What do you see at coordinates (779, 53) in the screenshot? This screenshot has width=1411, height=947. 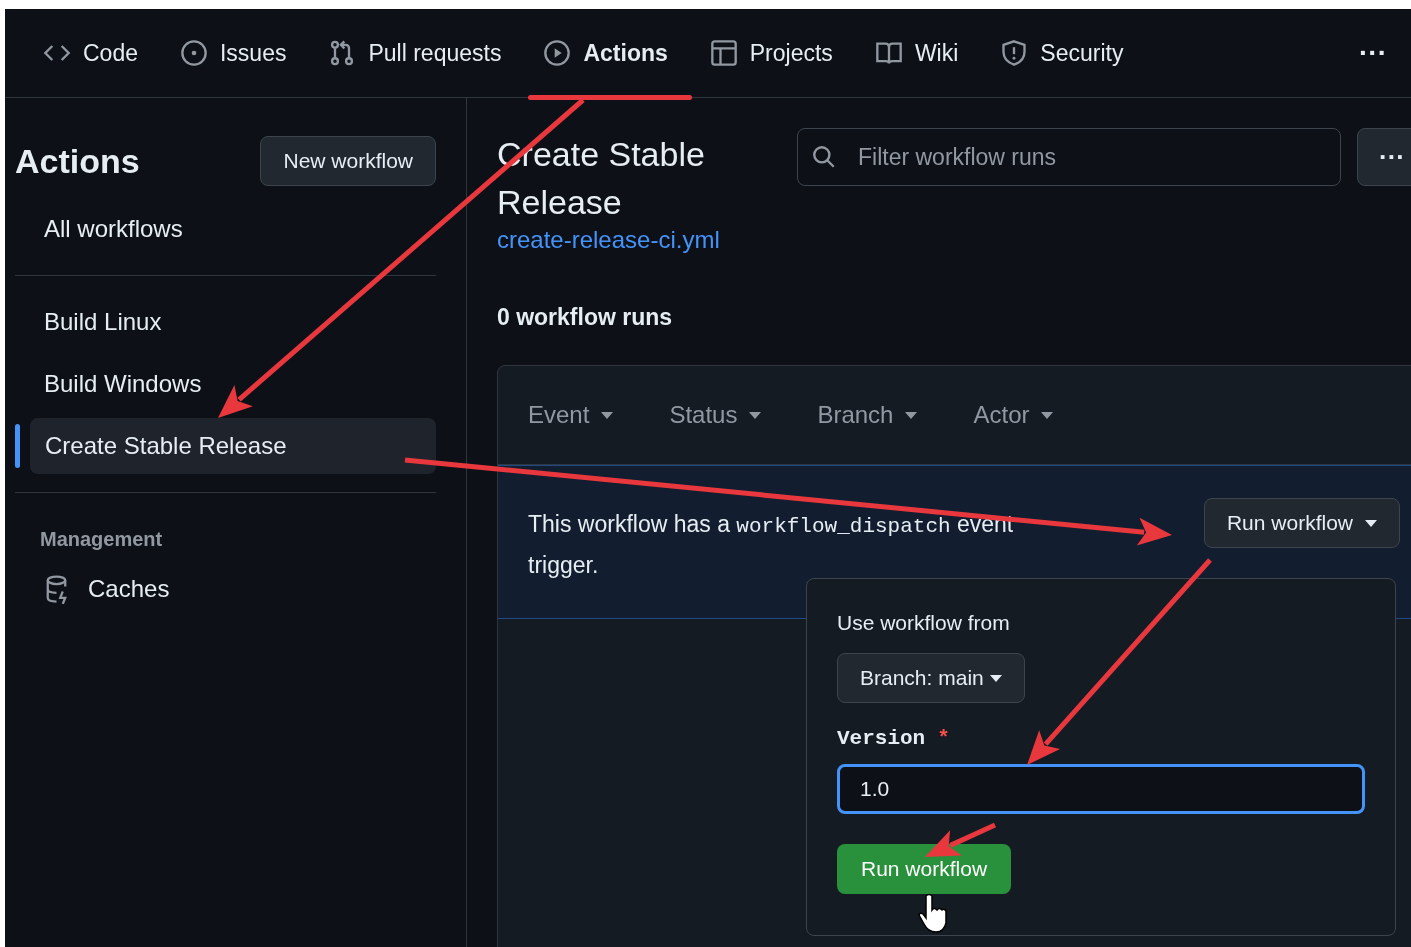 I see `nav-tab: Projects` at bounding box center [779, 53].